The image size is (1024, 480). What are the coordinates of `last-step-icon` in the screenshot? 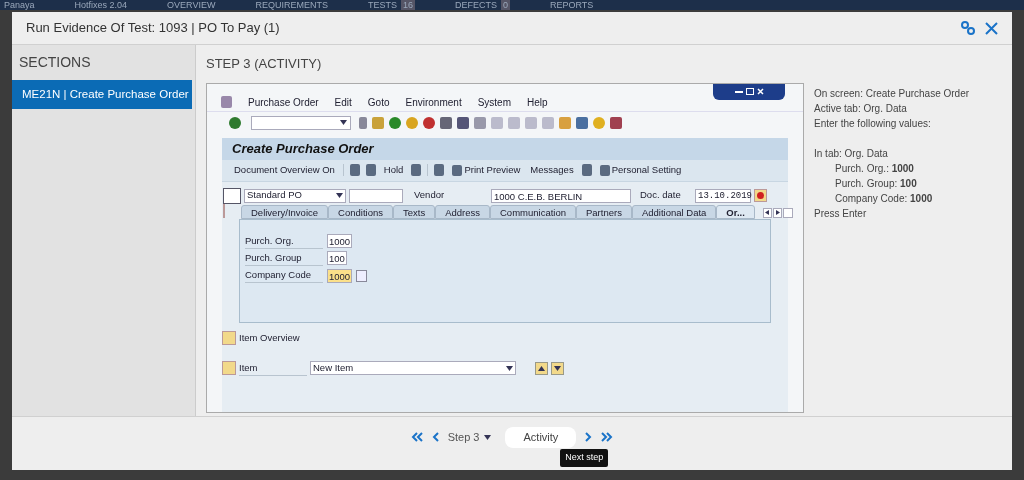 It's located at (607, 437).